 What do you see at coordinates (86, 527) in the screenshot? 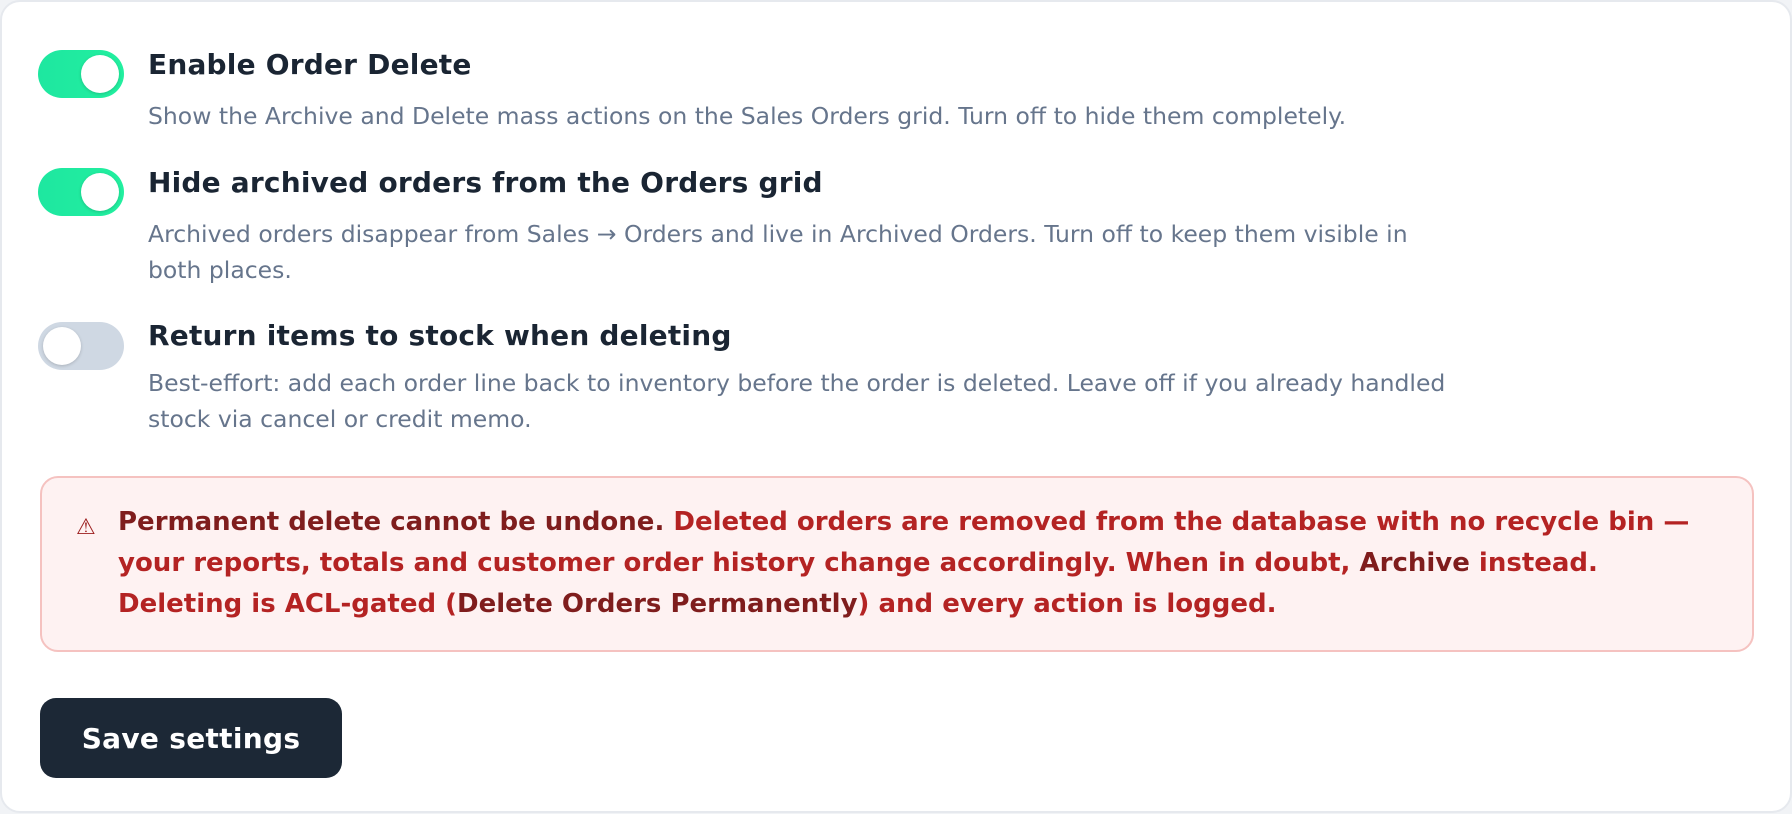
I see `warning-triangle-icon: ⚠` at bounding box center [86, 527].